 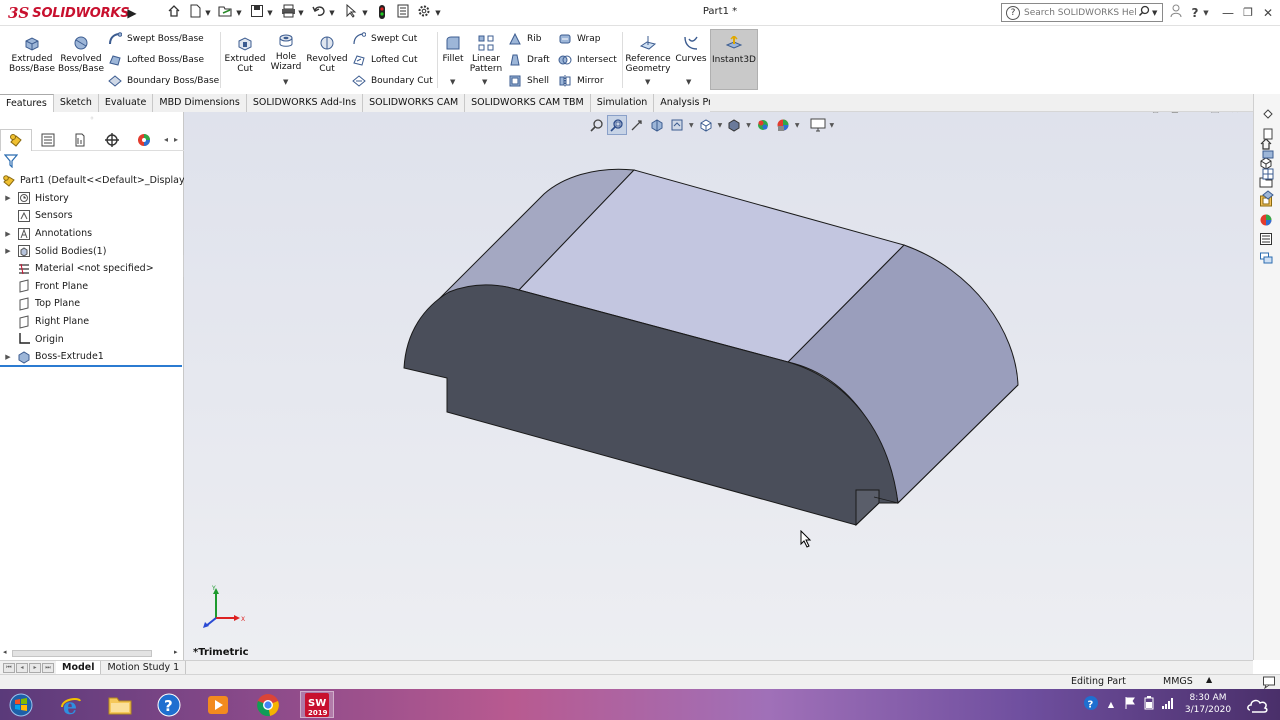 I want to click on boundary-boss-button: Boundary Boss/Base, so click(x=163, y=81).